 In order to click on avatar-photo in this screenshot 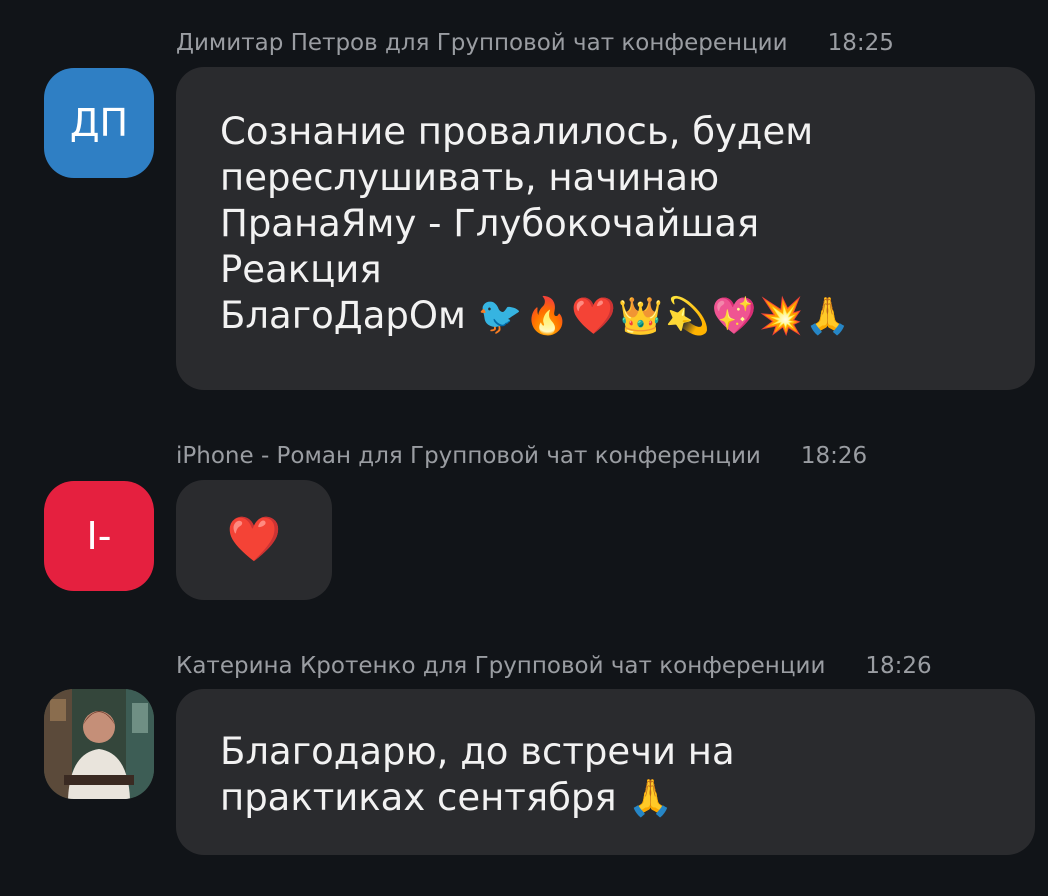, I will do `click(99, 744)`.